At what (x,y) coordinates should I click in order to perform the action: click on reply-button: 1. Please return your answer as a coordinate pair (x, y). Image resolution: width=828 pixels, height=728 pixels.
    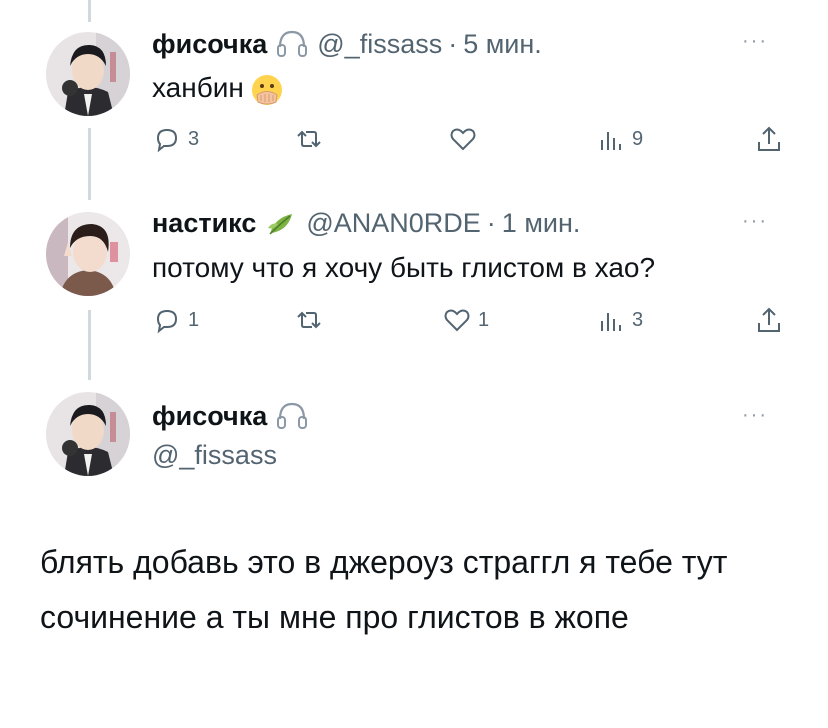
    Looking at the image, I should click on (175, 320).